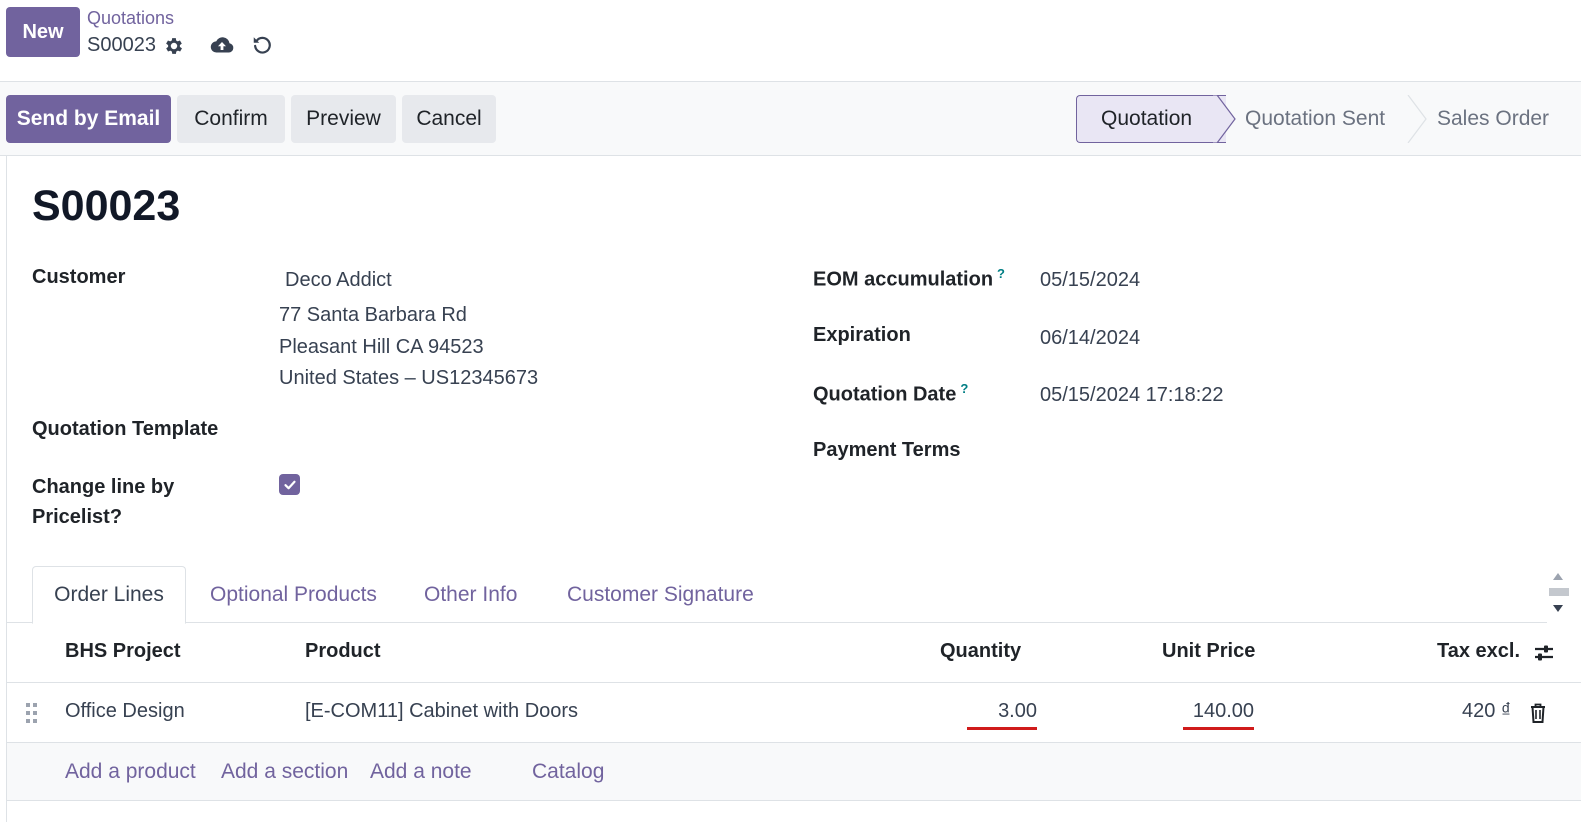 The height and width of the screenshot is (822, 1581). Describe the element at coordinates (79, 277) in the screenshot. I see `customer-label: Customer` at that location.